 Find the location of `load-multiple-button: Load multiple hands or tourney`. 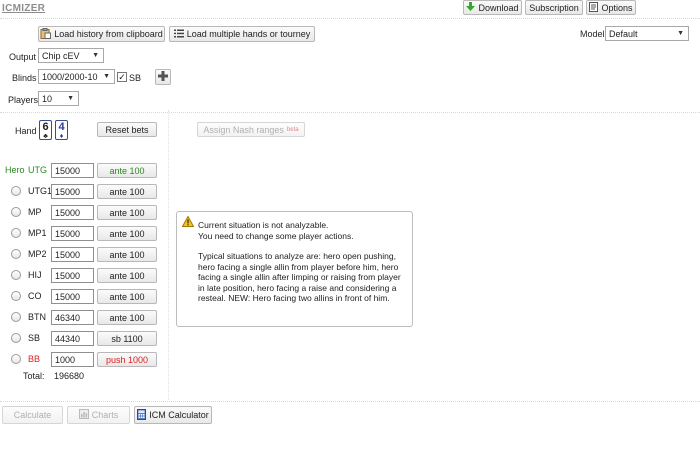

load-multiple-button: Load multiple hands or tourney is located at coordinates (242, 34).